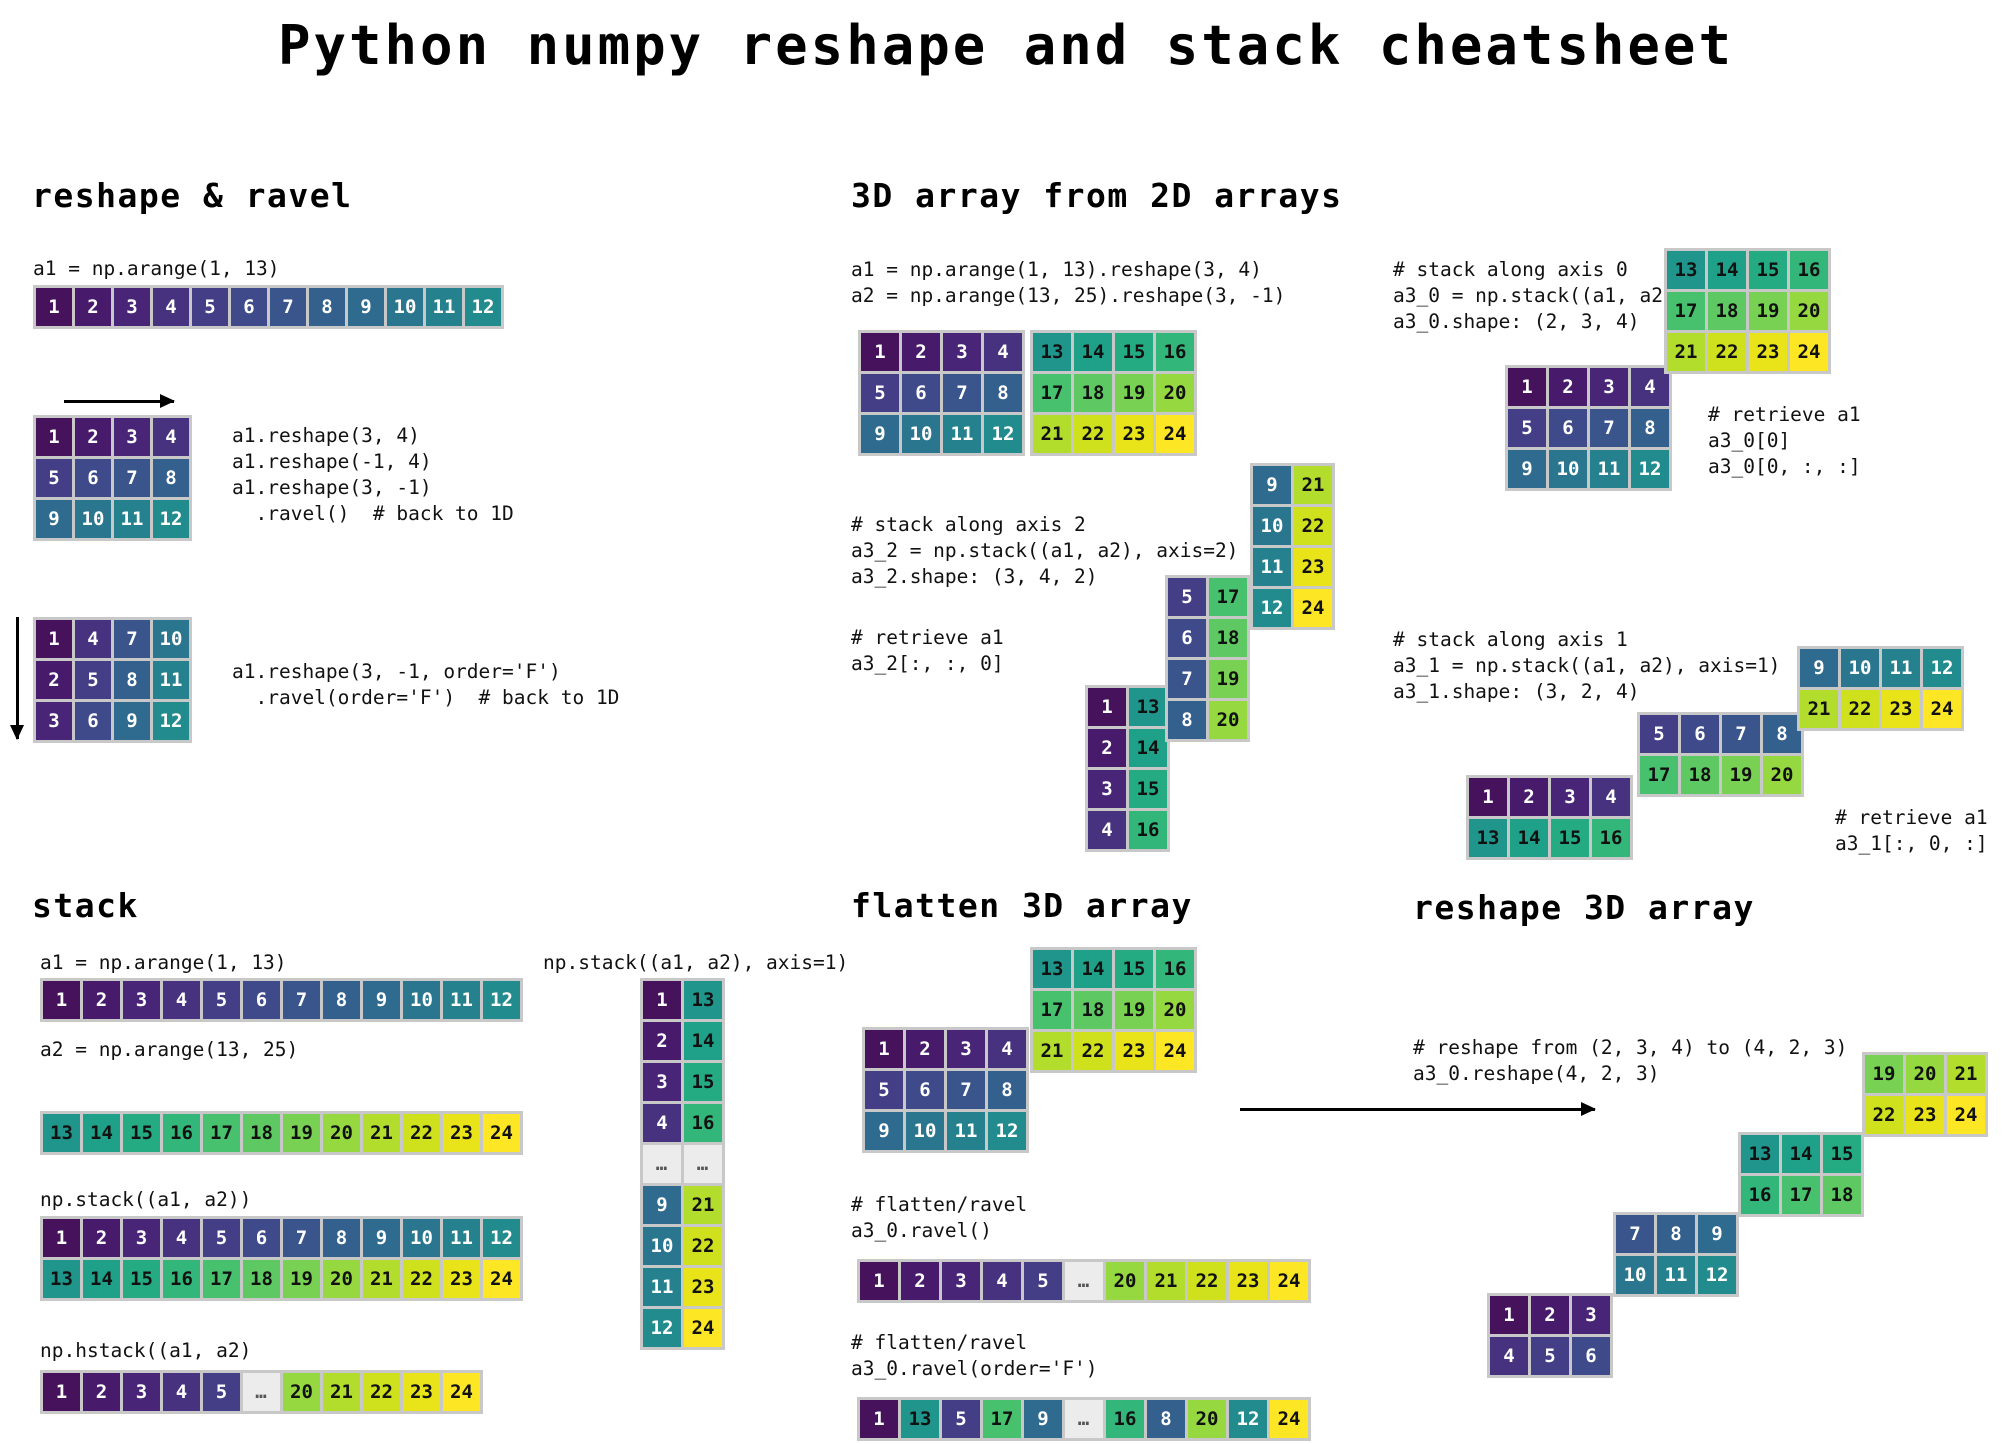  I want to click on array-cell: 19, so click(1768, 311).